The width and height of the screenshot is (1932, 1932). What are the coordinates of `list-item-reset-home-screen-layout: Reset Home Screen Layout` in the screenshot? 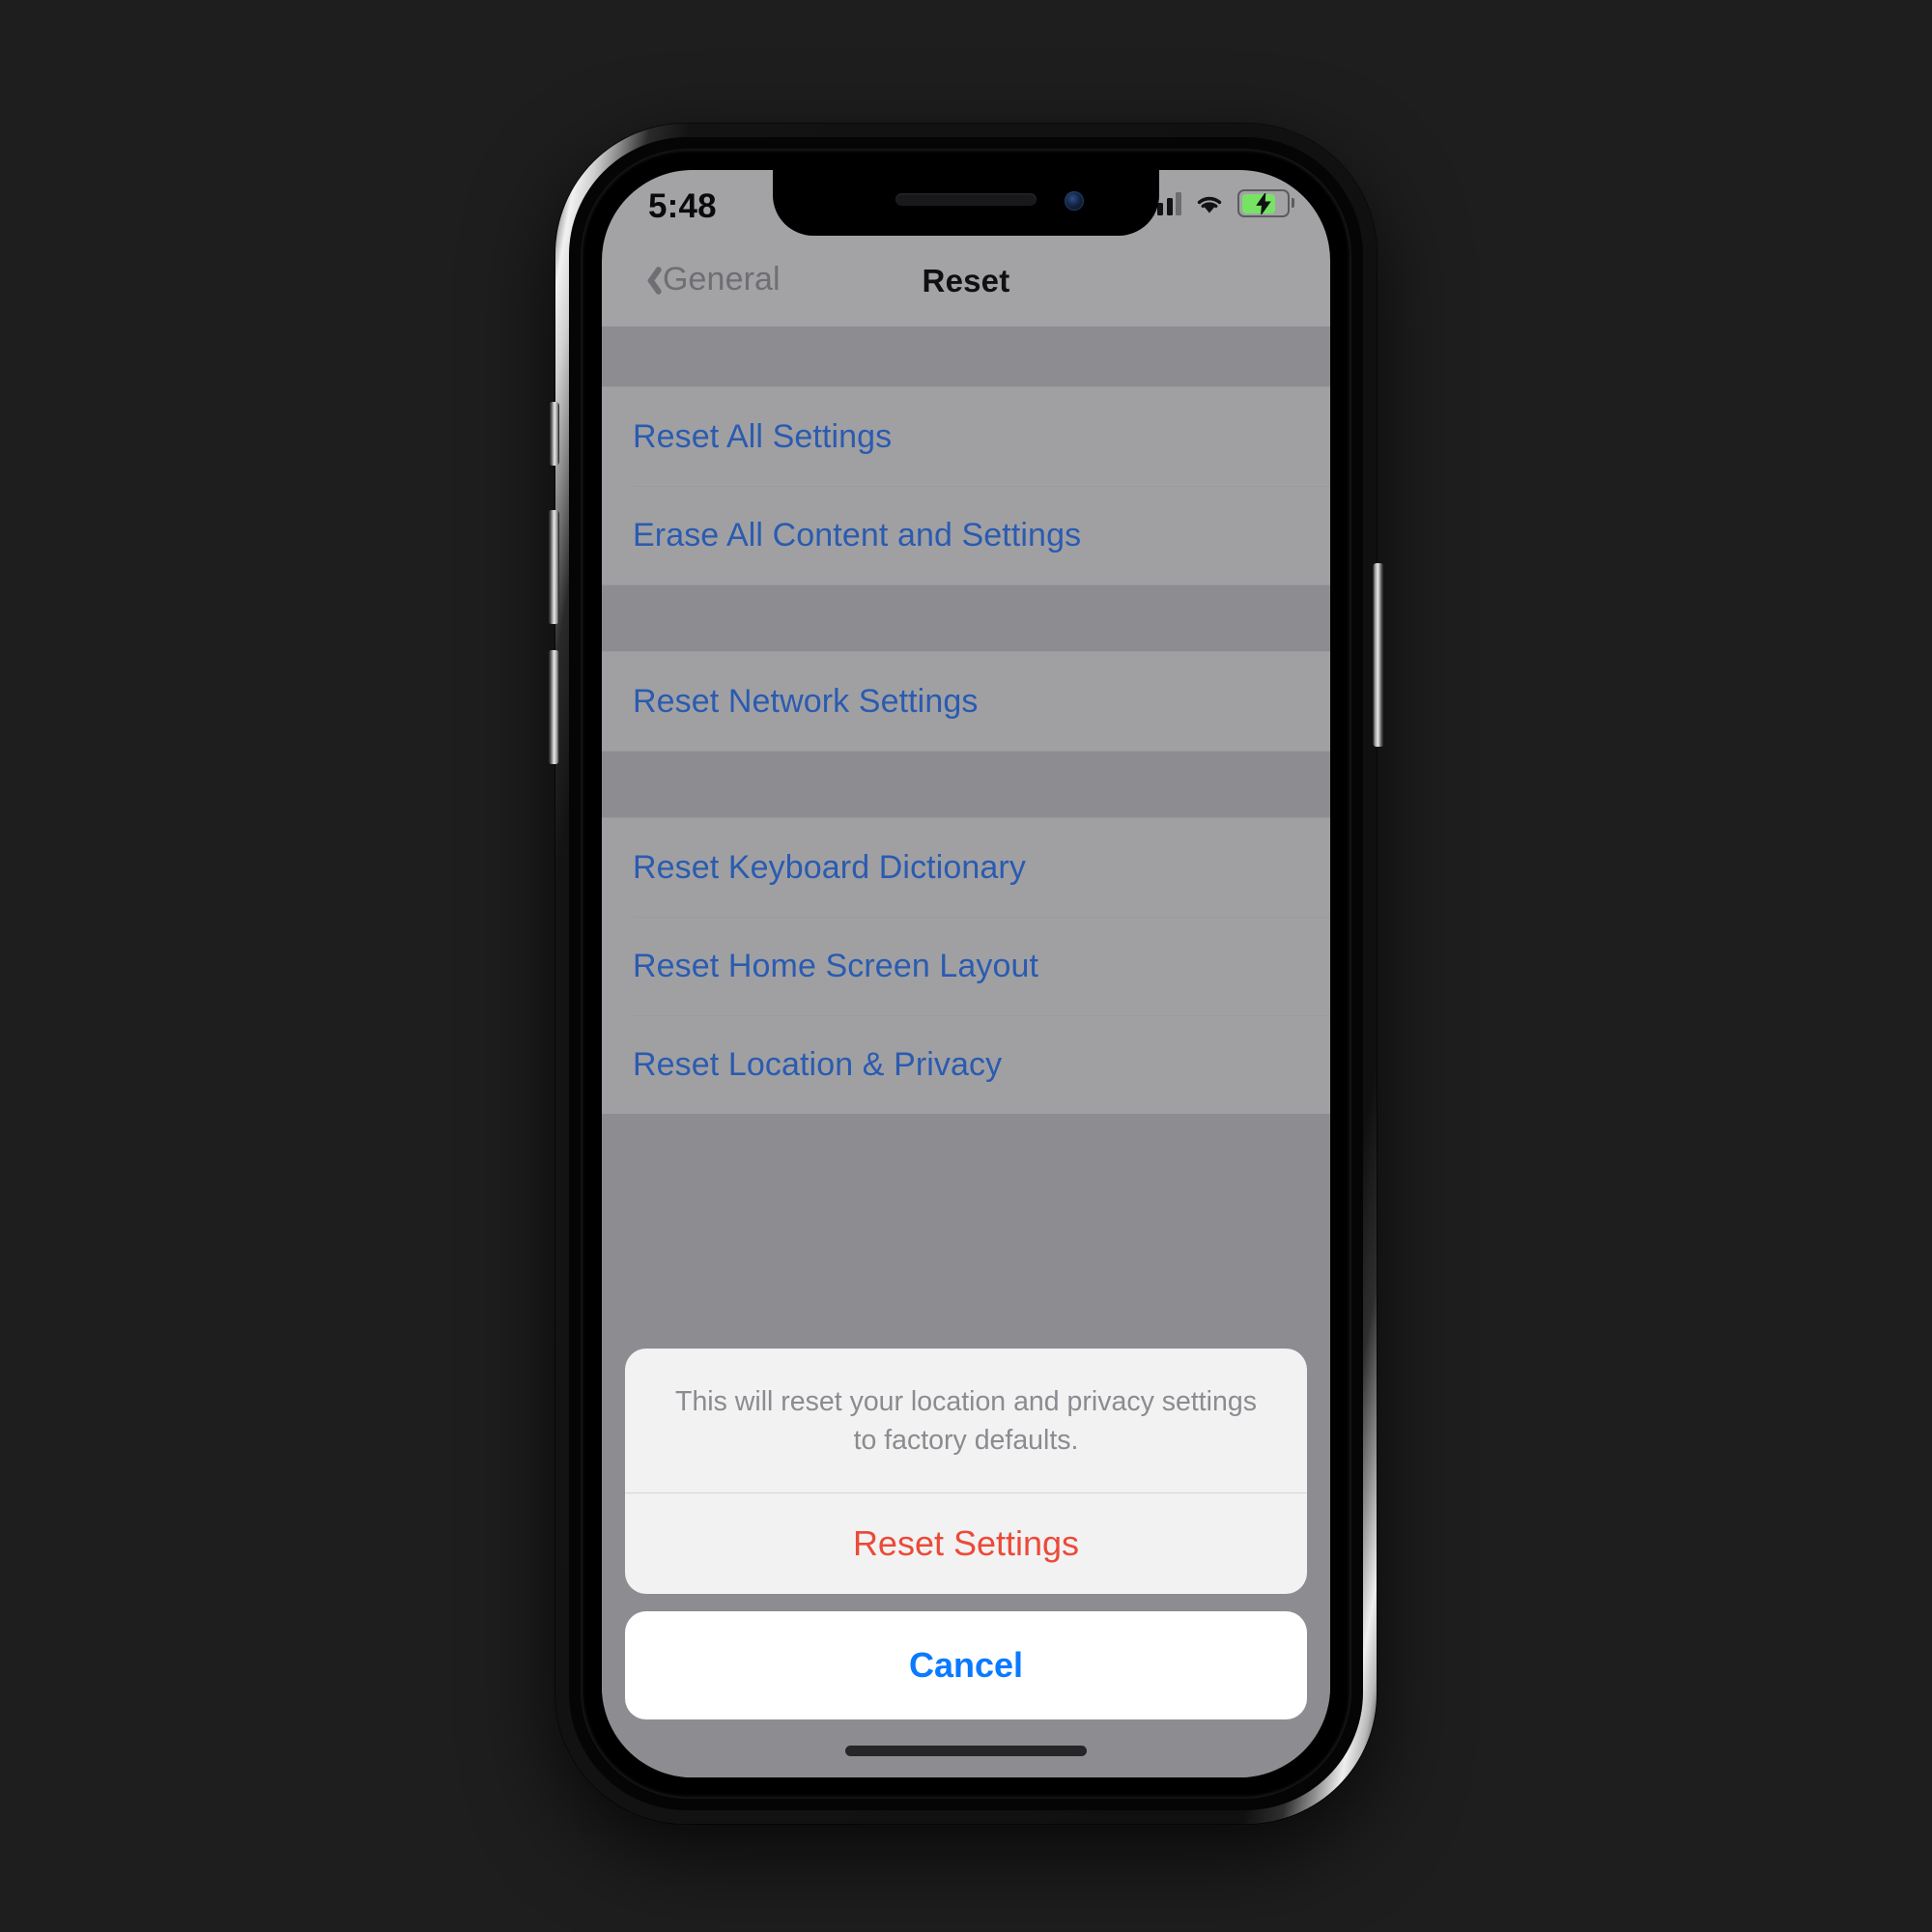 It's located at (966, 966).